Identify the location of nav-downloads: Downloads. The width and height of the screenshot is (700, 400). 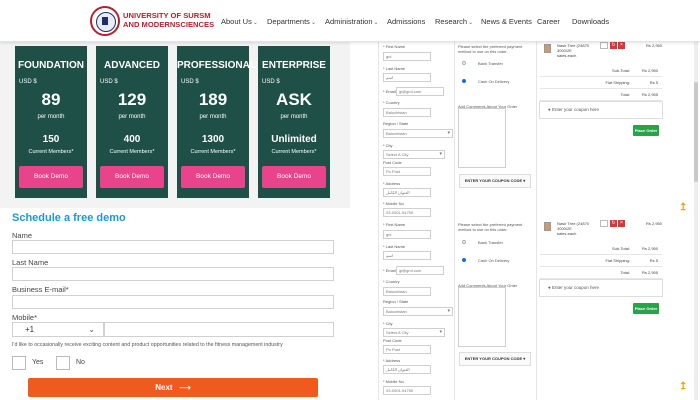
(590, 21).